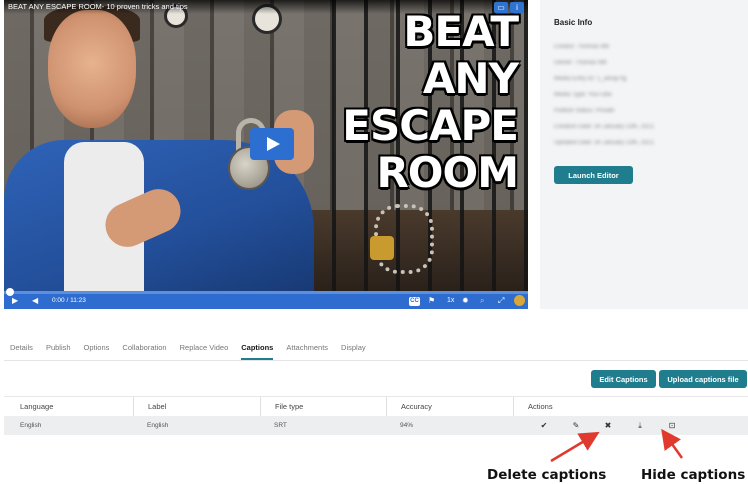  Describe the element at coordinates (693, 475) in the screenshot. I see `hide-captions-annotation: Hide captions` at that location.